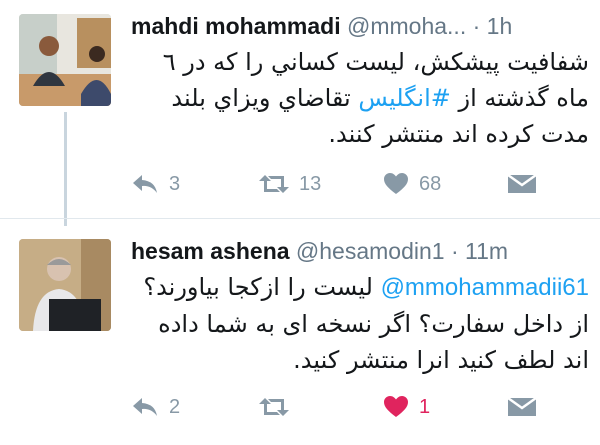 This screenshot has width=600, height=445. I want to click on tweet-actions: 2 1, so click(351, 407).